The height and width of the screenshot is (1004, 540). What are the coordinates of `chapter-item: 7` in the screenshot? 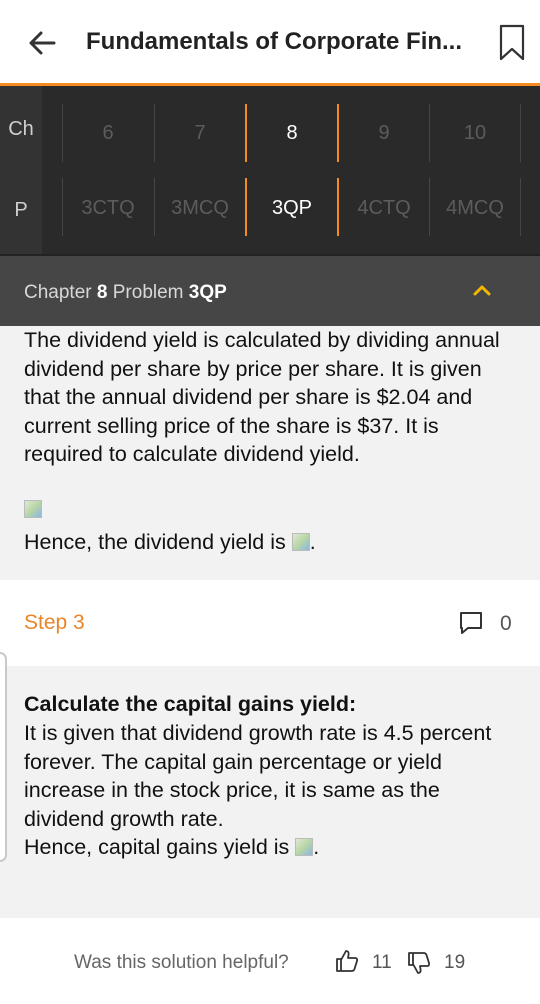 It's located at (200, 133).